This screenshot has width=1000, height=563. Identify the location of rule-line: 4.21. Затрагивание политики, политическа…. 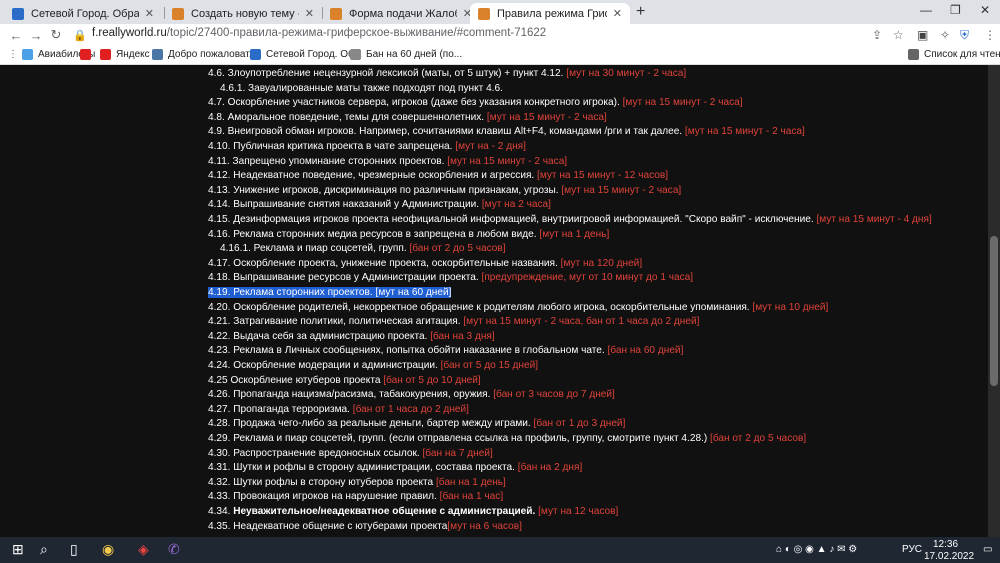
(453, 321).